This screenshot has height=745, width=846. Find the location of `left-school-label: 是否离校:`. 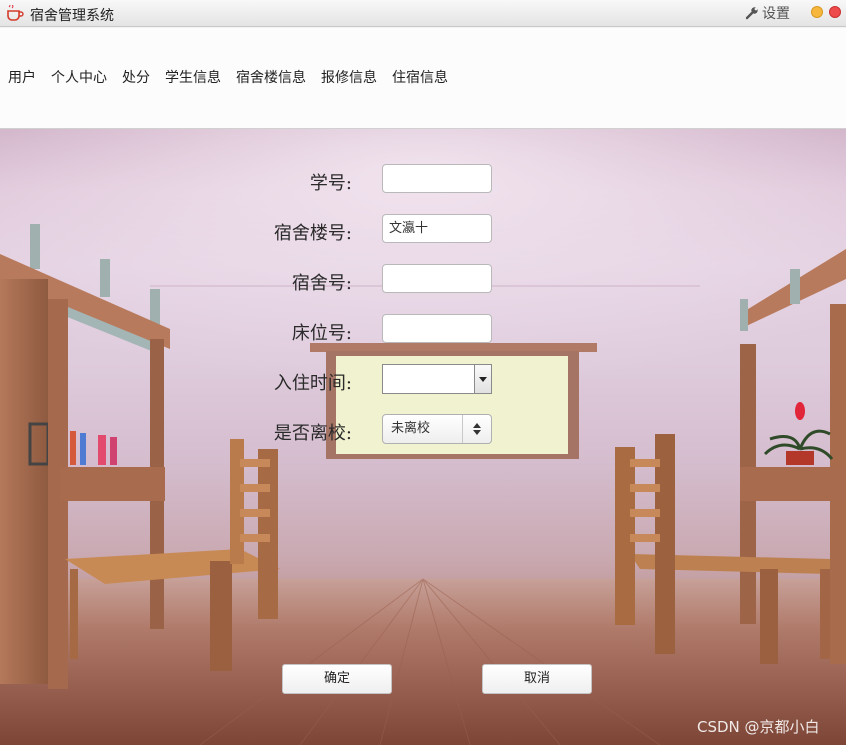

left-school-label: 是否离校: is located at coordinates (312, 433).